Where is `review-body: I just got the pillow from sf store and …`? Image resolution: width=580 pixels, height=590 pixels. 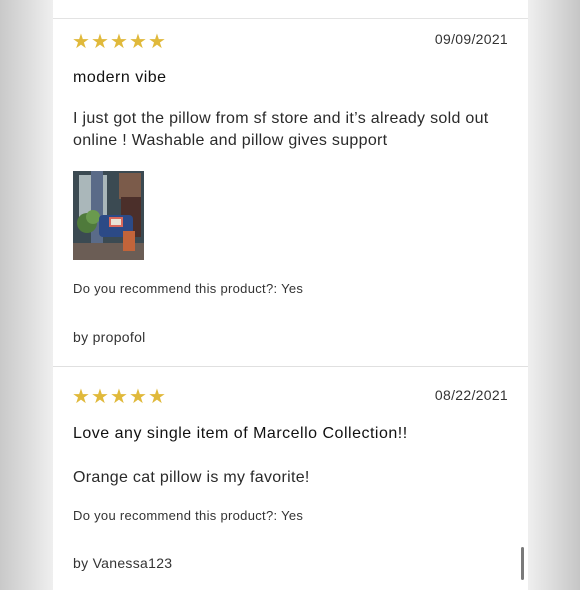
review-body: I just got the pillow from sf store and … is located at coordinates (281, 129).